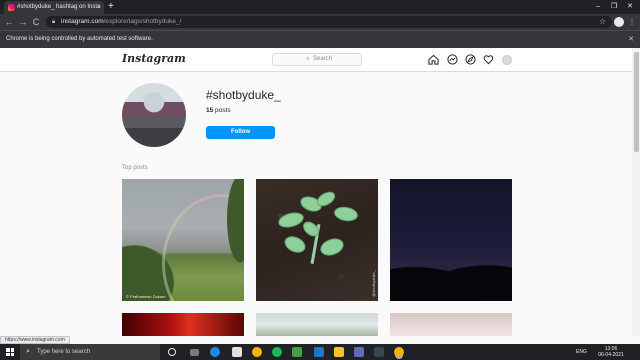 This screenshot has width=640, height=360. I want to click on url-text: instagram.com/explore/tags/shotbyduke_/, so click(121, 22).